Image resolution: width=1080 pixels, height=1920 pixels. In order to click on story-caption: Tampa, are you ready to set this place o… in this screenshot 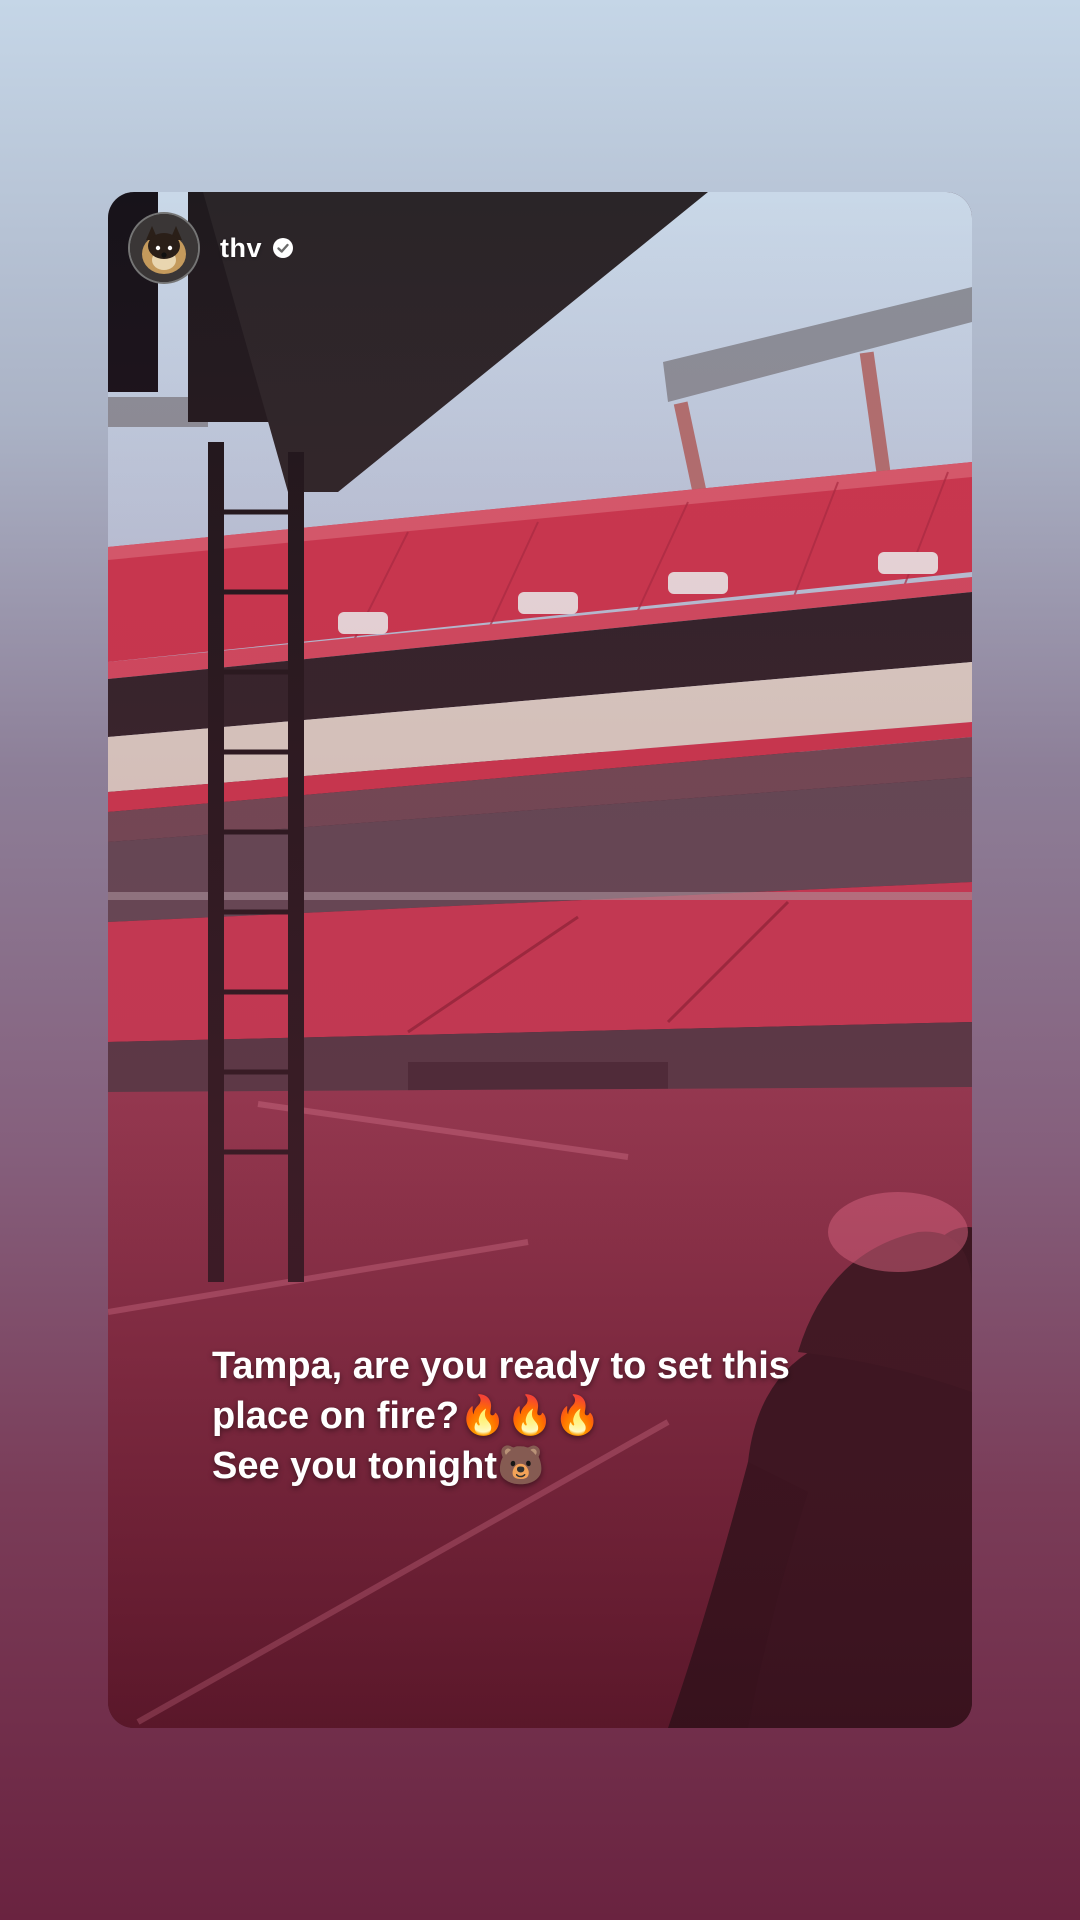, I will do `click(572, 1416)`.